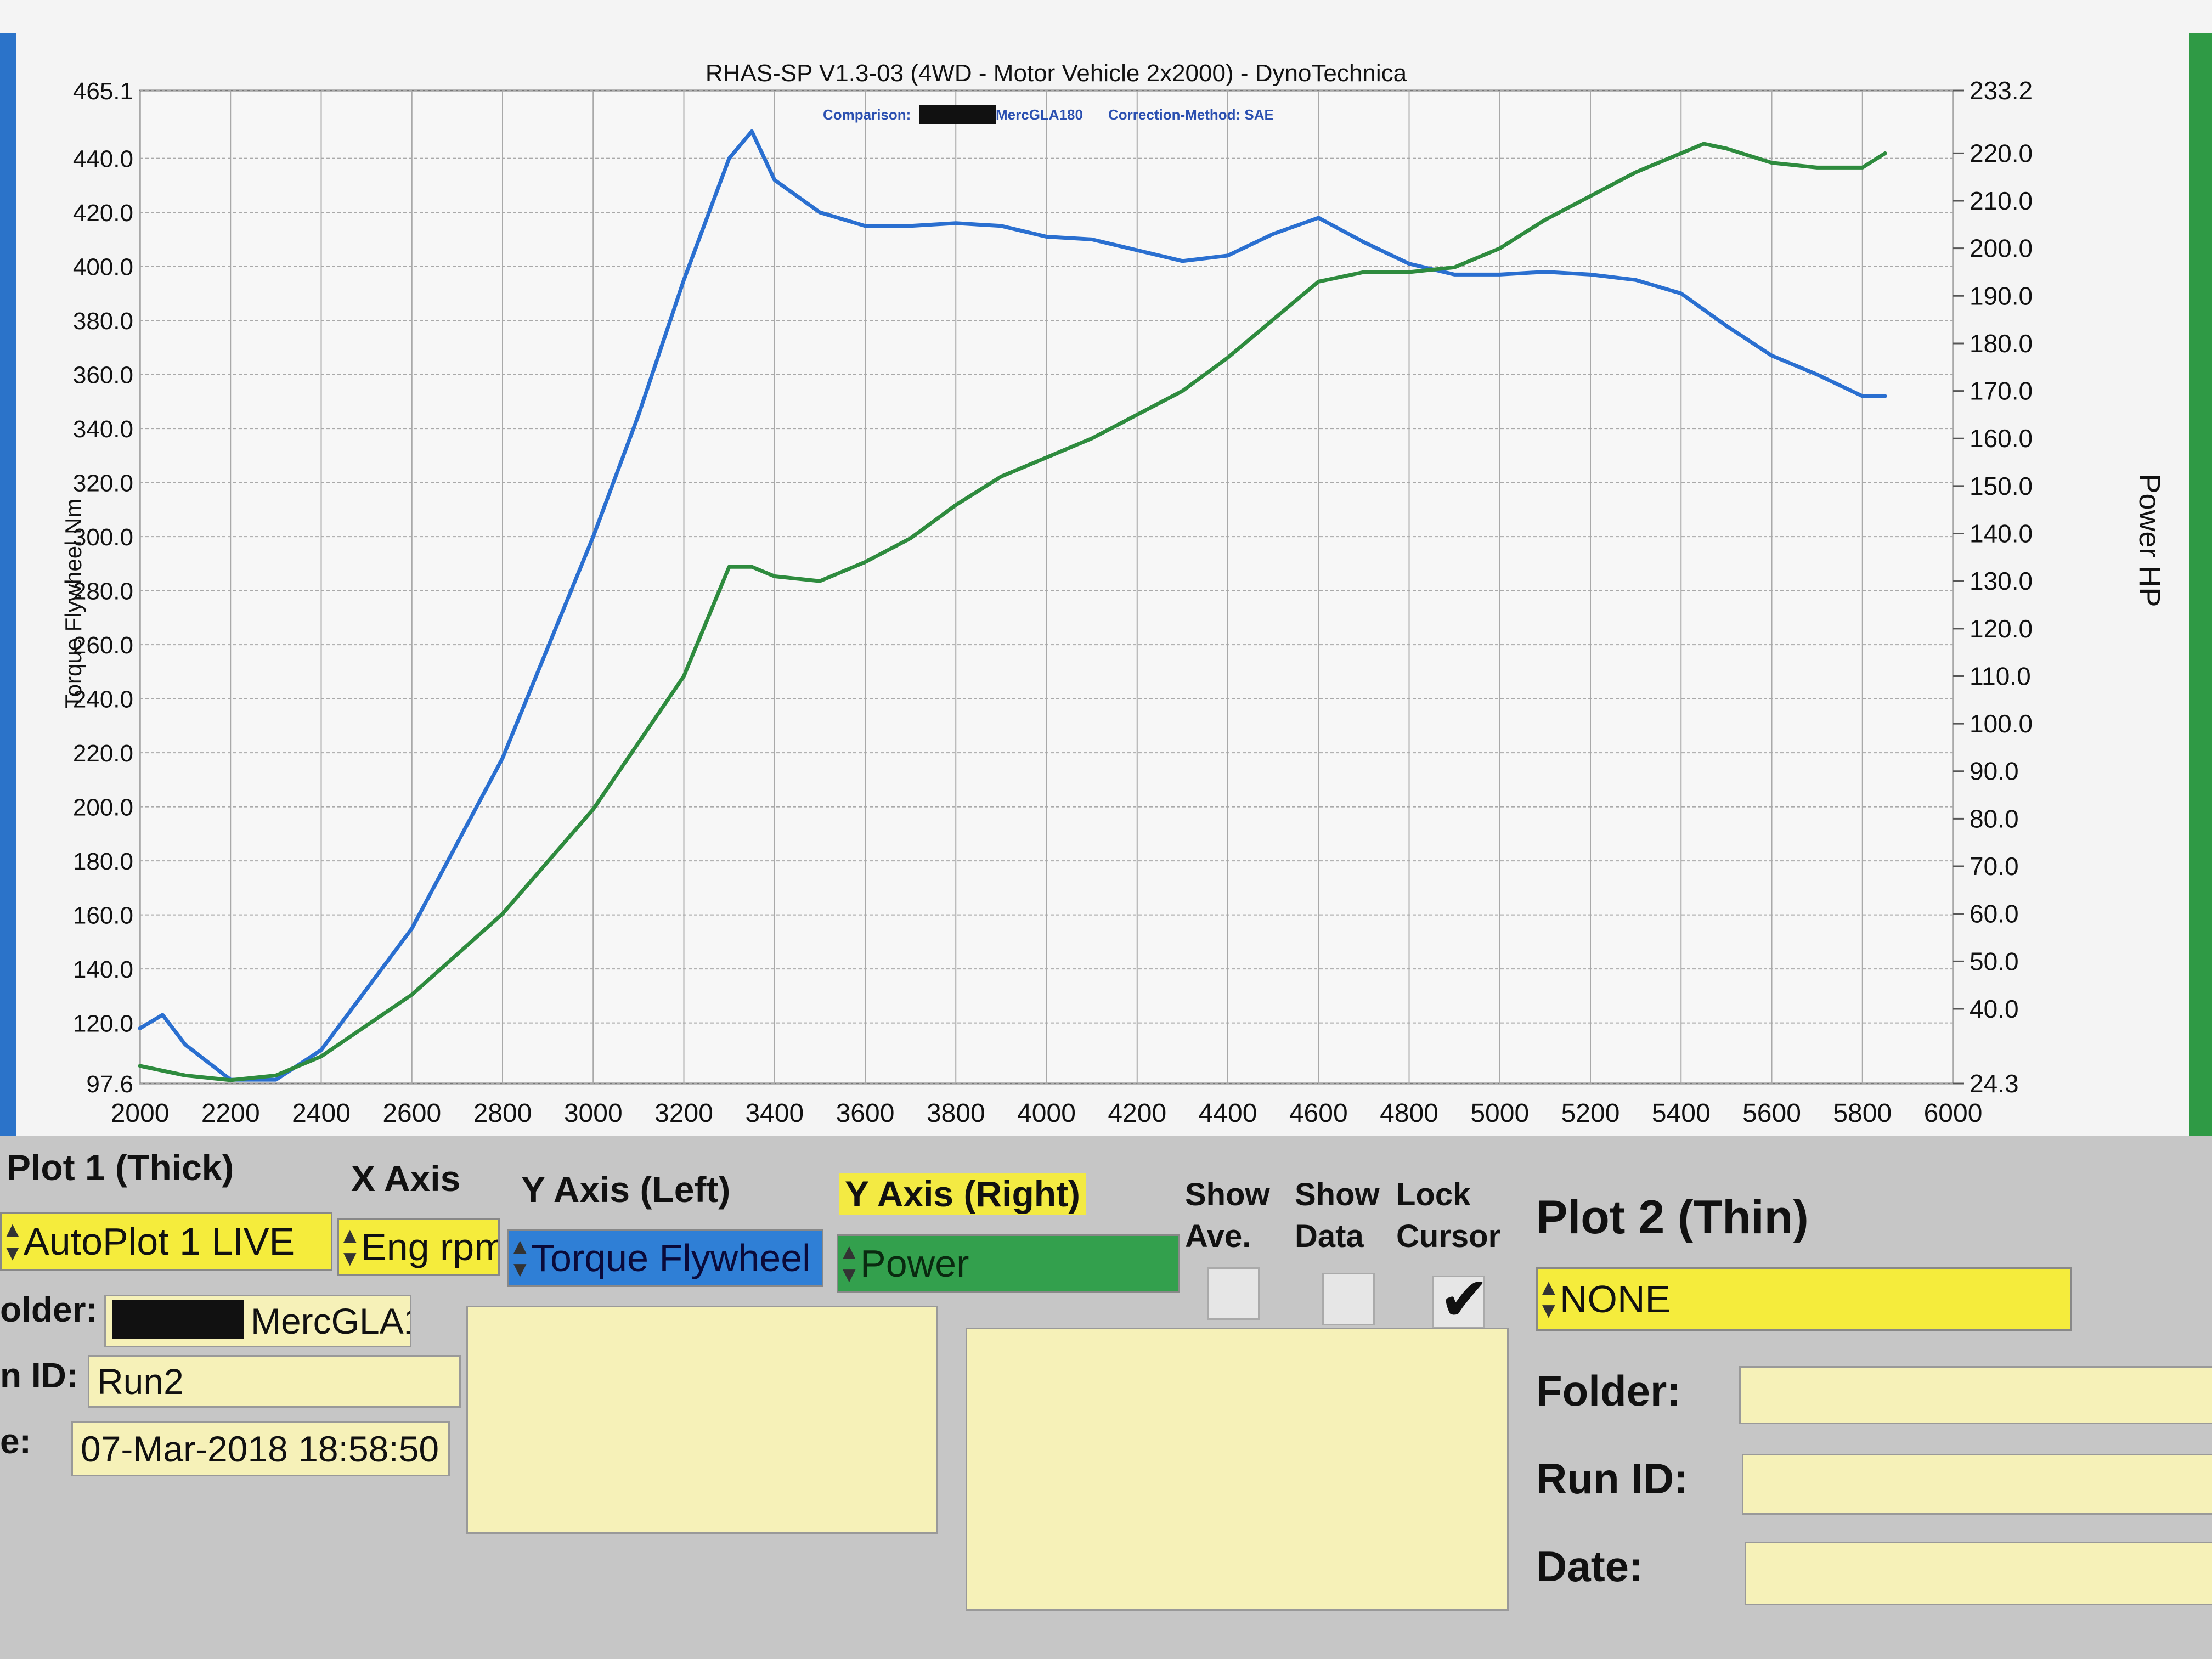  What do you see at coordinates (2002, 534) in the screenshot?
I see `y-right-tick-label: 140.0` at bounding box center [2002, 534].